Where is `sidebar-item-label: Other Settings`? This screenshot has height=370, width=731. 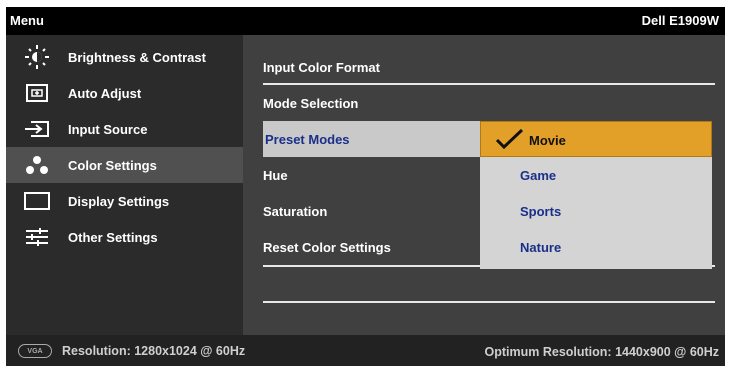 sidebar-item-label: Other Settings is located at coordinates (113, 237).